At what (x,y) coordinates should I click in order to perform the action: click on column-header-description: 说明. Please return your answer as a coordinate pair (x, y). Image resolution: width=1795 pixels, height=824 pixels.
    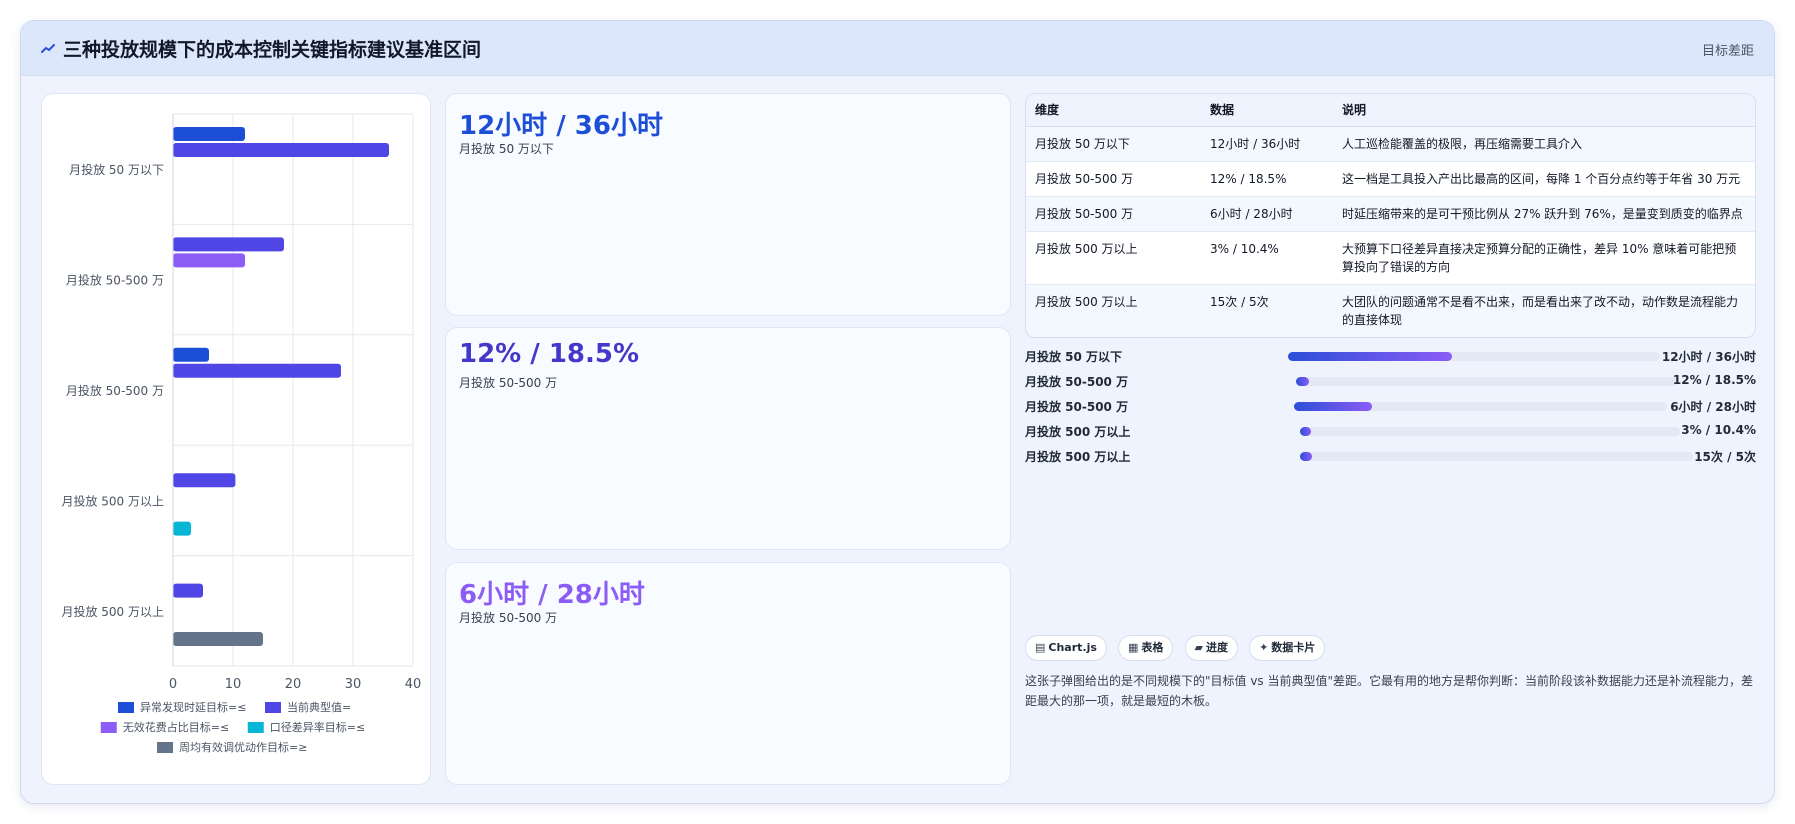
    Looking at the image, I should click on (1544, 110).